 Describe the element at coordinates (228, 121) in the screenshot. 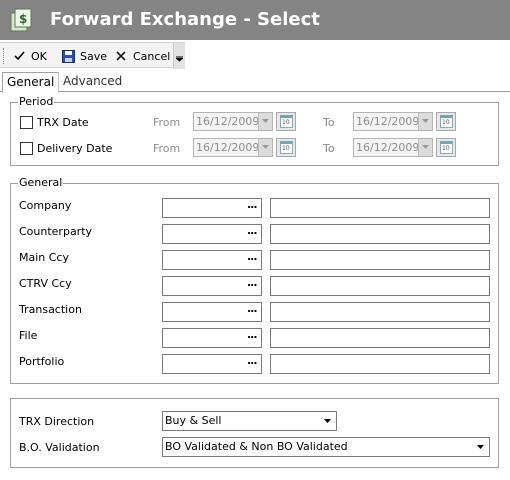

I see `trx-date-from-value: 16/12/2009` at that location.